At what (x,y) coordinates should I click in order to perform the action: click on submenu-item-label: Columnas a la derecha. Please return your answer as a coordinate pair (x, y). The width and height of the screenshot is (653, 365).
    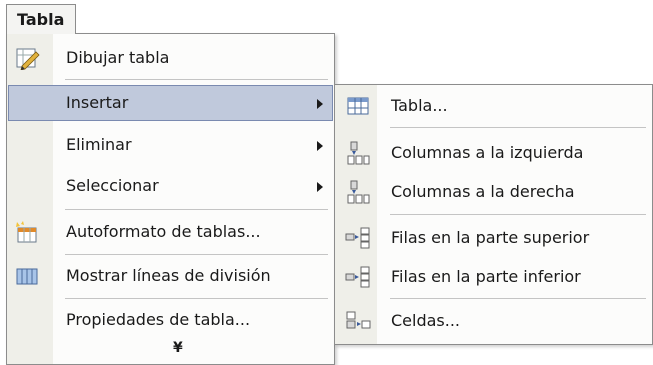
    Looking at the image, I should click on (483, 191).